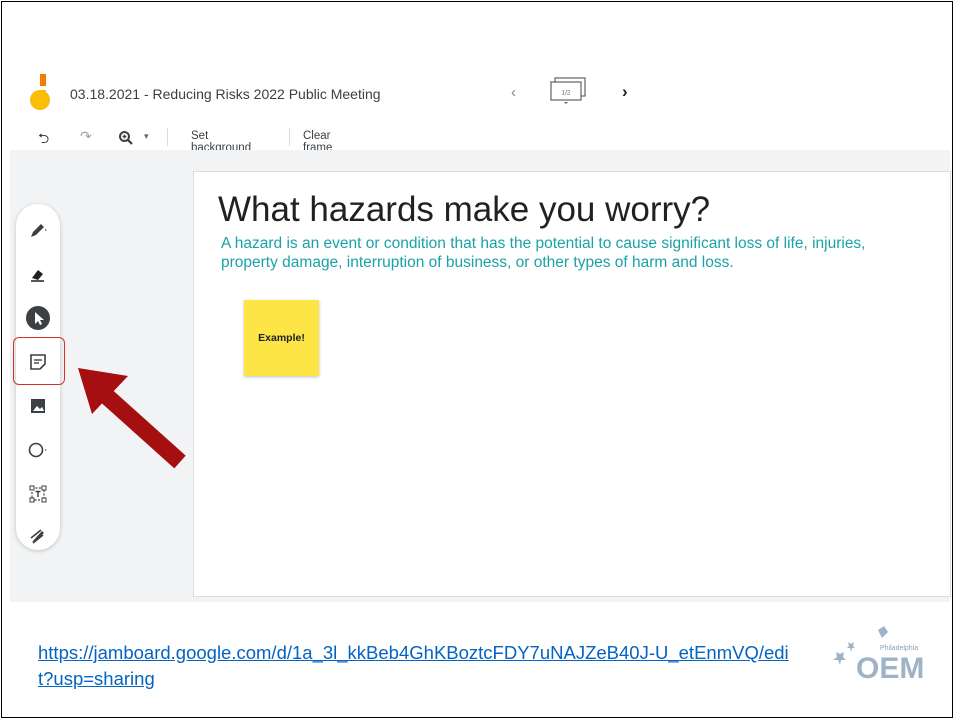  What do you see at coordinates (625, 92) in the screenshot?
I see `next-frame-button: ›` at bounding box center [625, 92].